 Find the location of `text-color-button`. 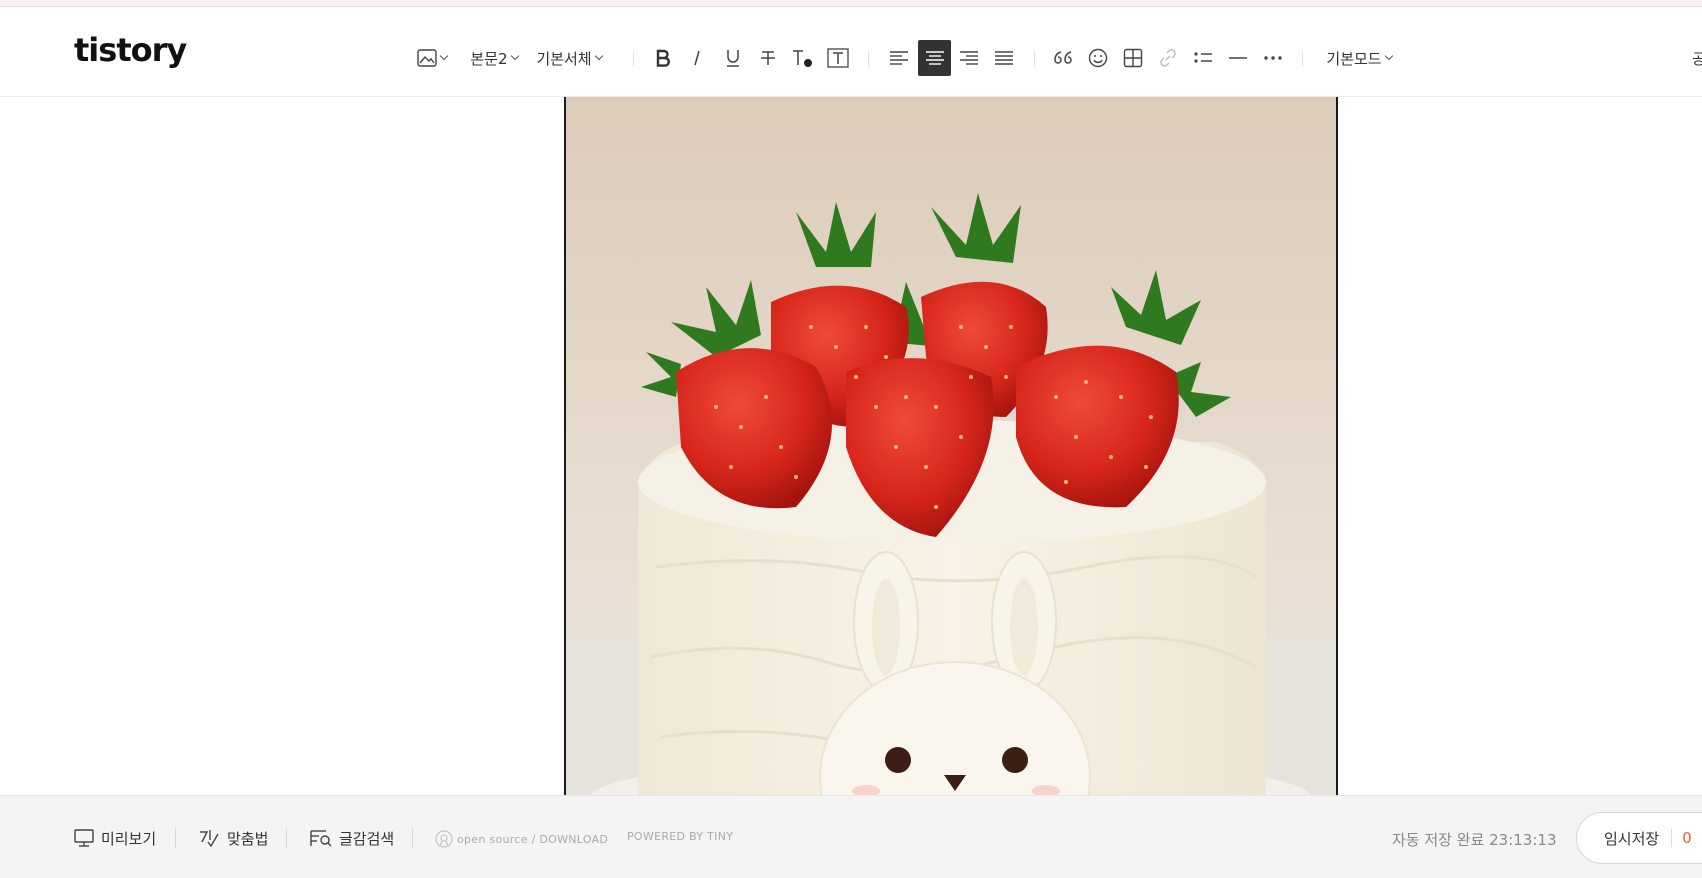

text-color-button is located at coordinates (802, 58).